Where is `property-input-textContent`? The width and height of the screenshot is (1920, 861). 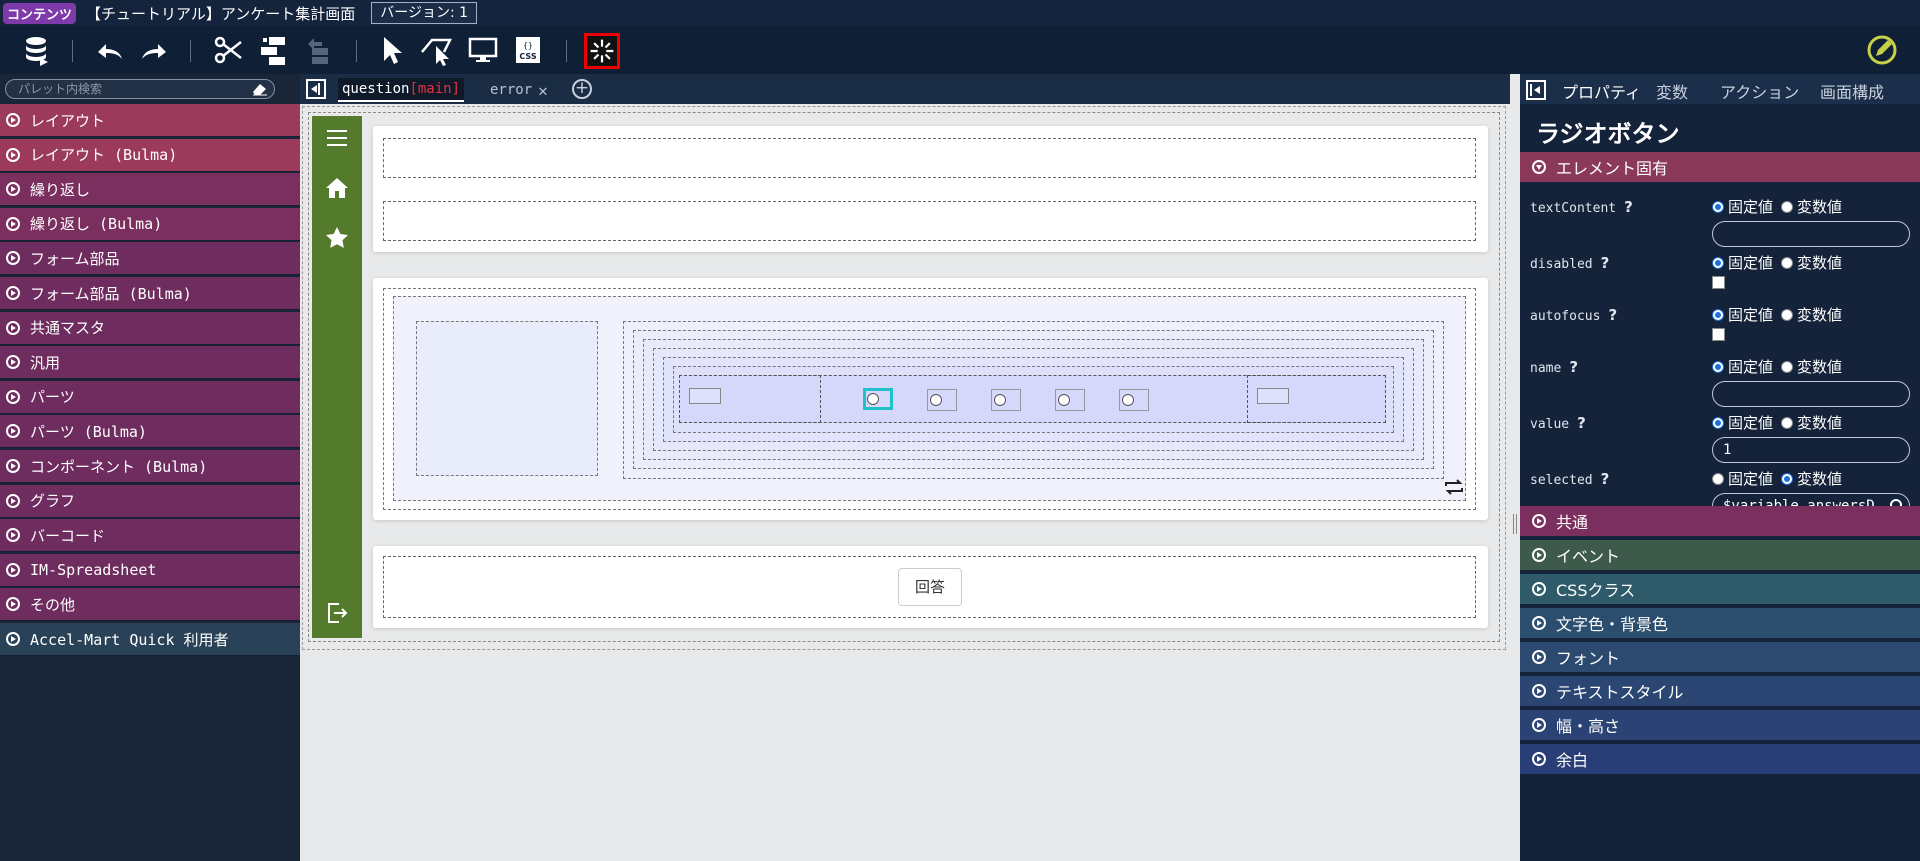
property-input-textContent is located at coordinates (1811, 234).